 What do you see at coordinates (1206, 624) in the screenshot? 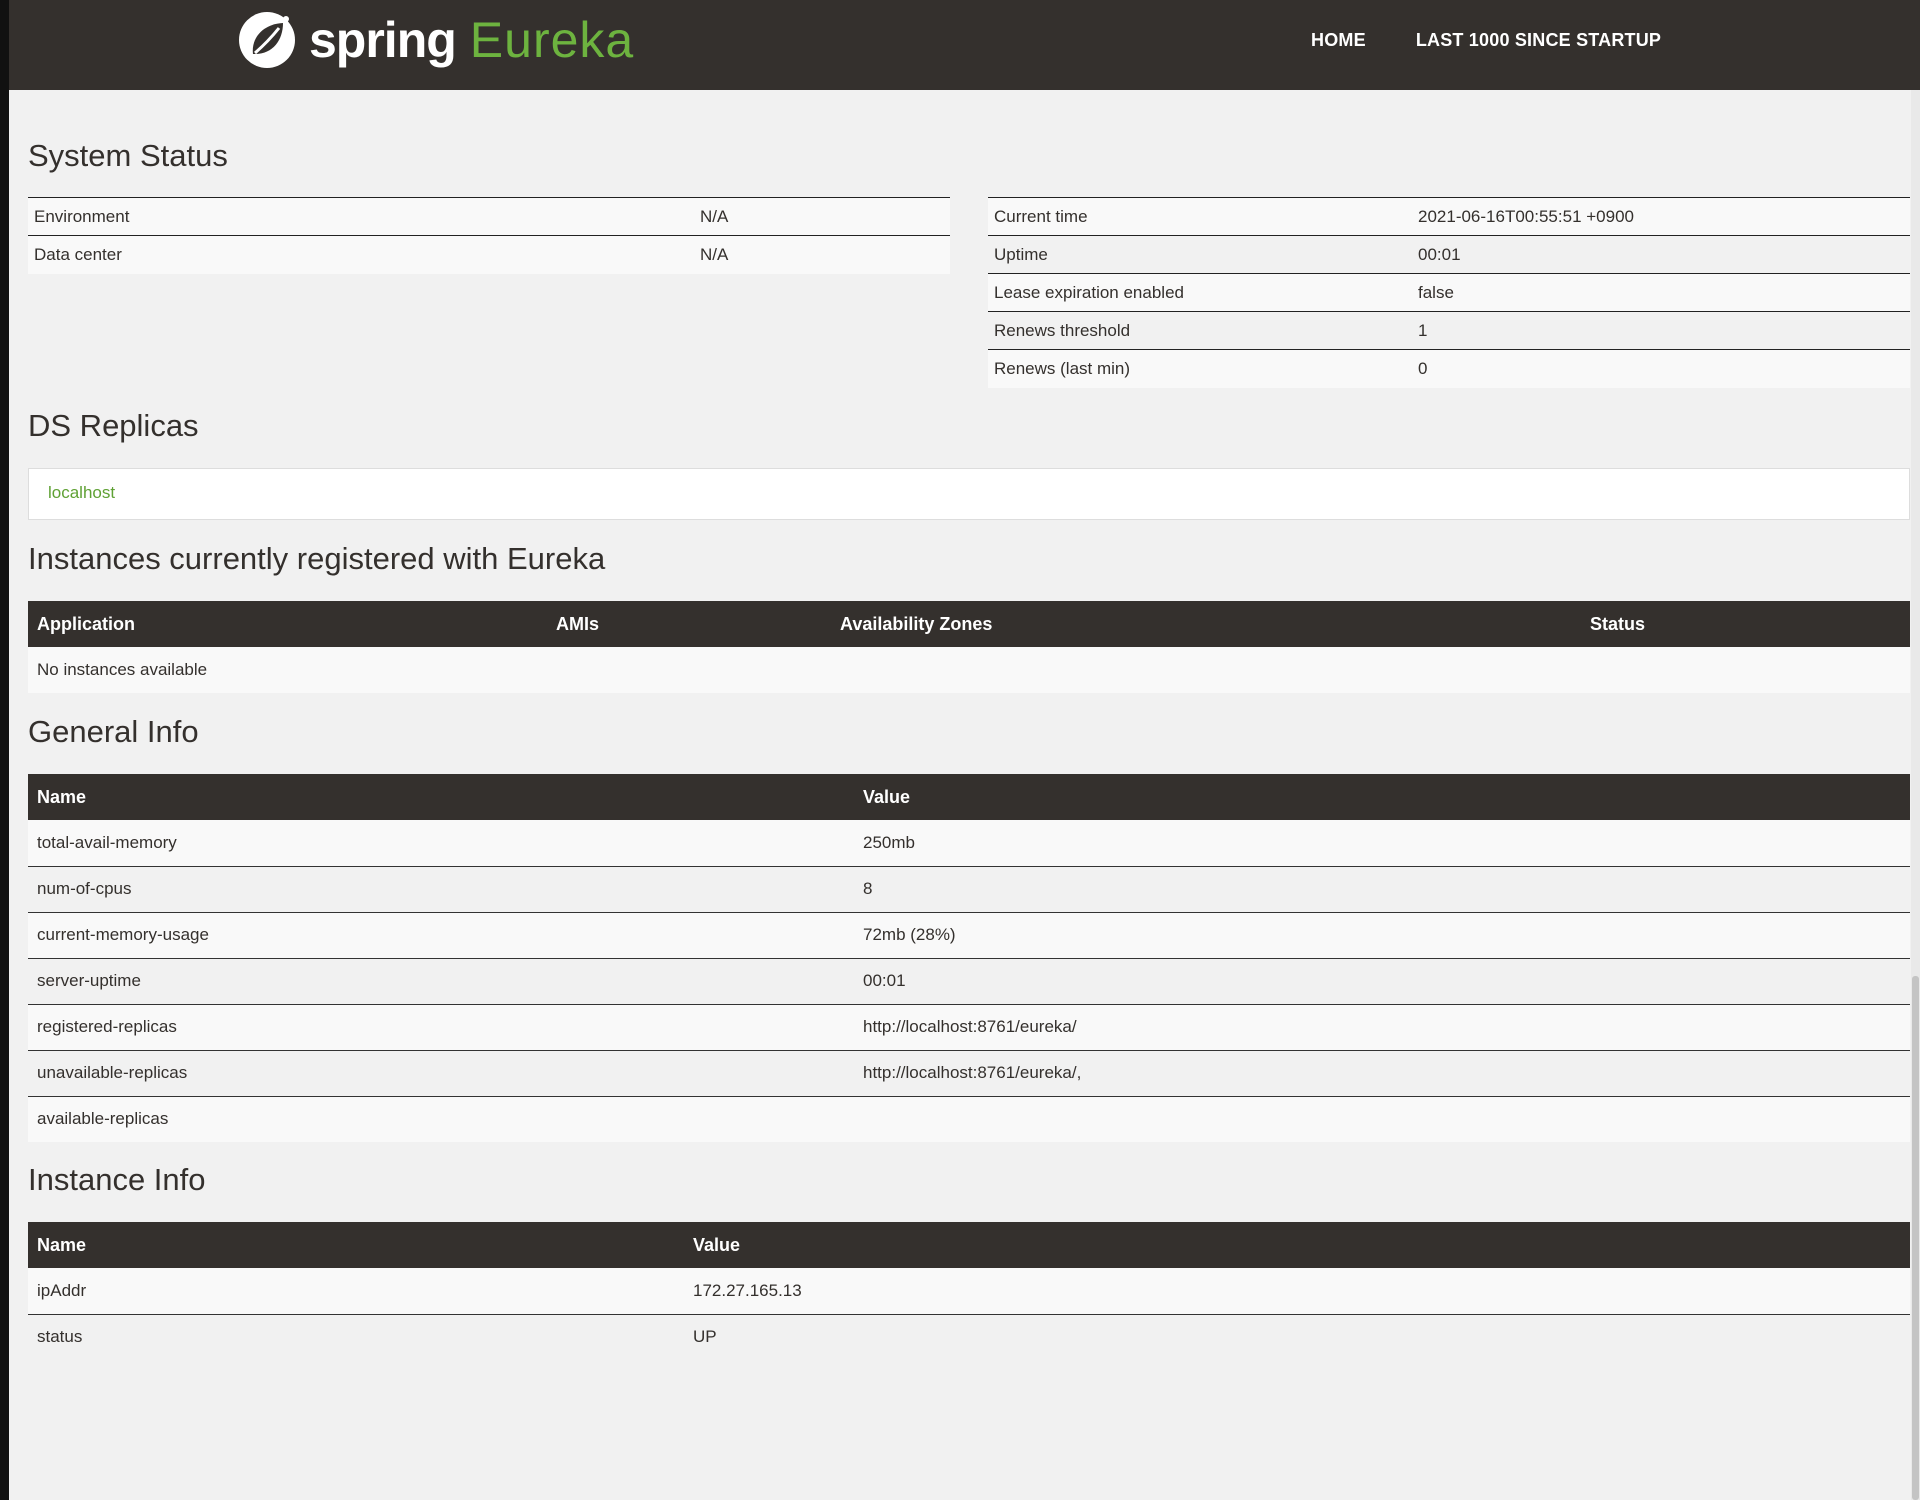
I see `column-header-availability-zones: Availability Zones` at bounding box center [1206, 624].